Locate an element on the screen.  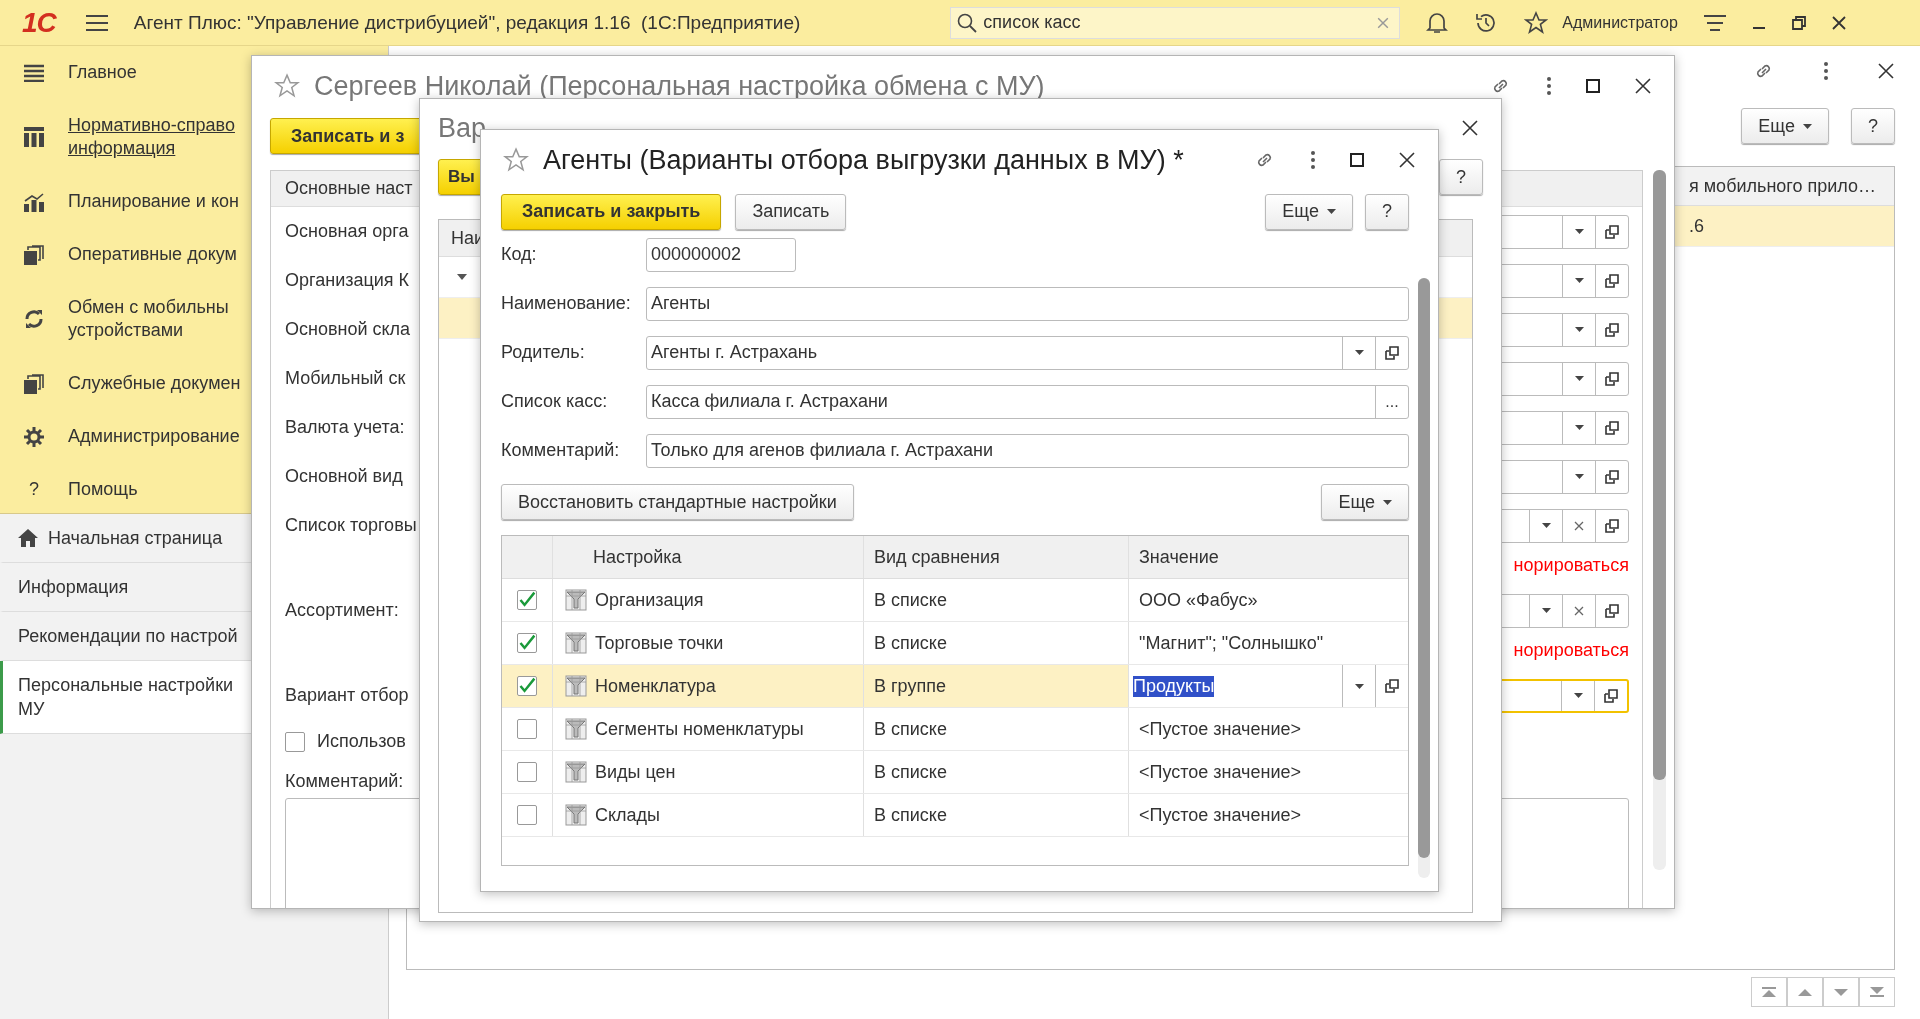
table-cell: Торговые точки is located at coordinates (659, 643).